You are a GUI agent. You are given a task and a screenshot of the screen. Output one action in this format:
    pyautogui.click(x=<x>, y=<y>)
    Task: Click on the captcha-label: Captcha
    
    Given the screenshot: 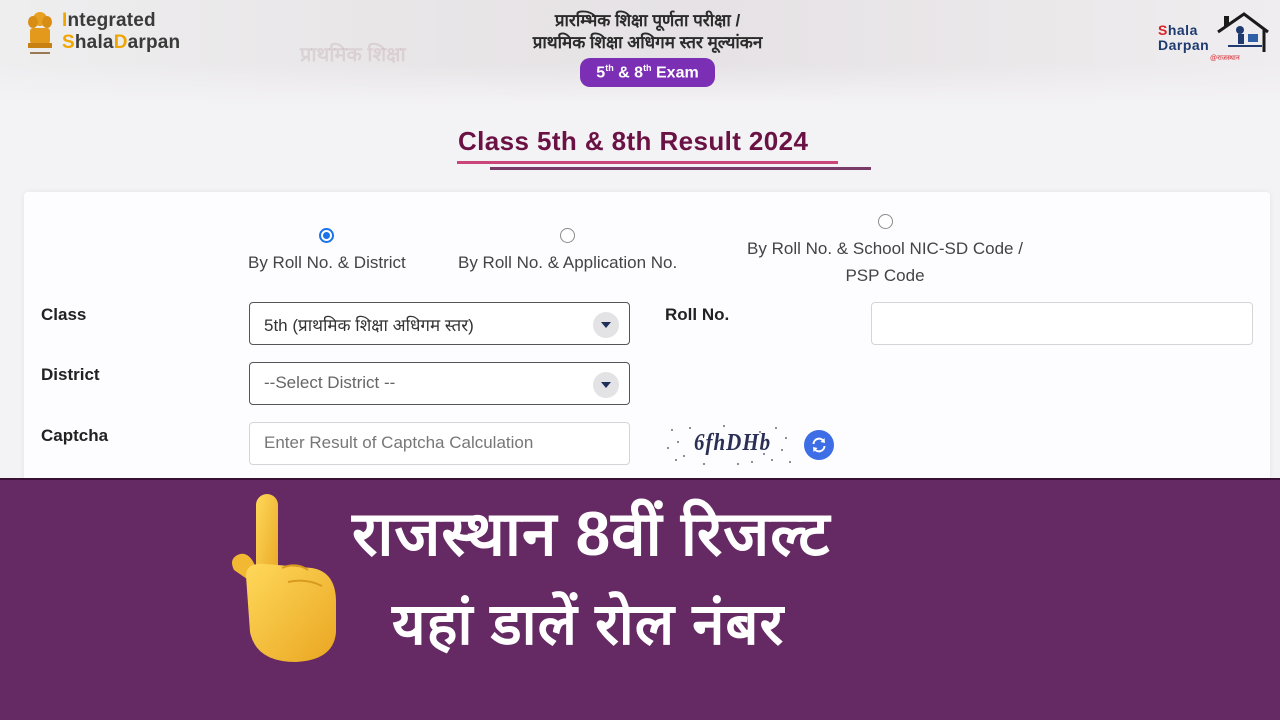 What is the action you would take?
    pyautogui.click(x=75, y=435)
    